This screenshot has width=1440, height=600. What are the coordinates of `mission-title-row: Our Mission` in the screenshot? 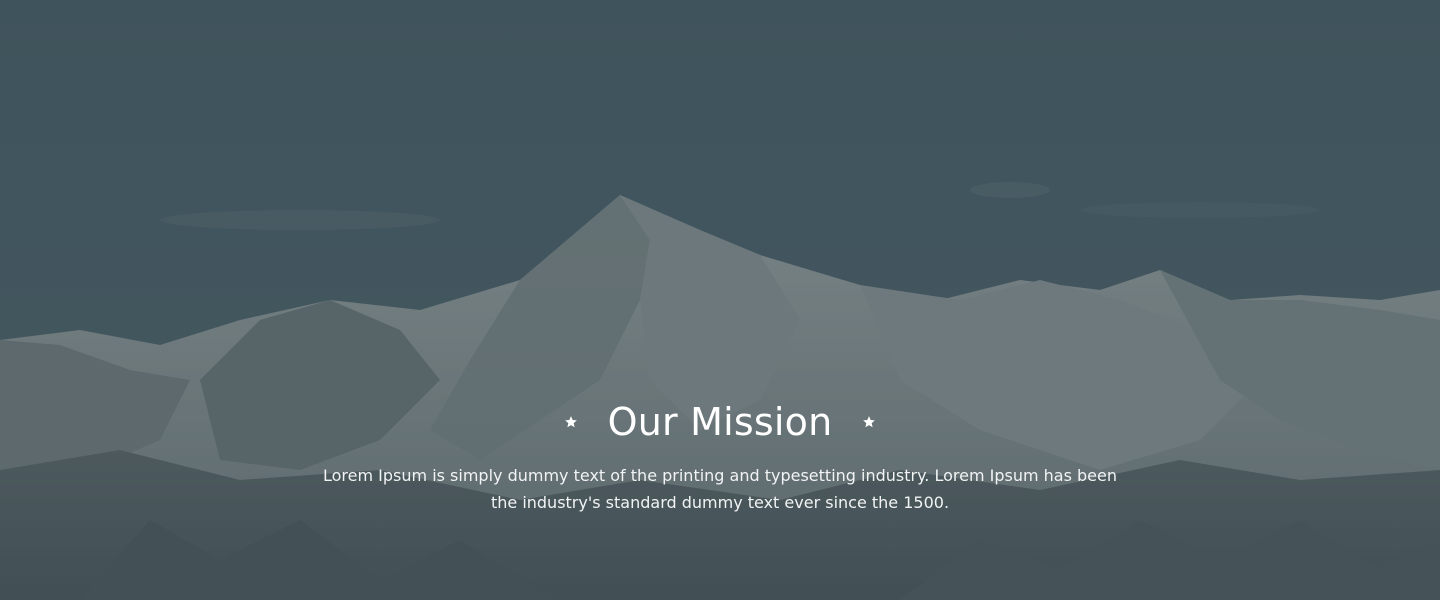 It's located at (720, 422).